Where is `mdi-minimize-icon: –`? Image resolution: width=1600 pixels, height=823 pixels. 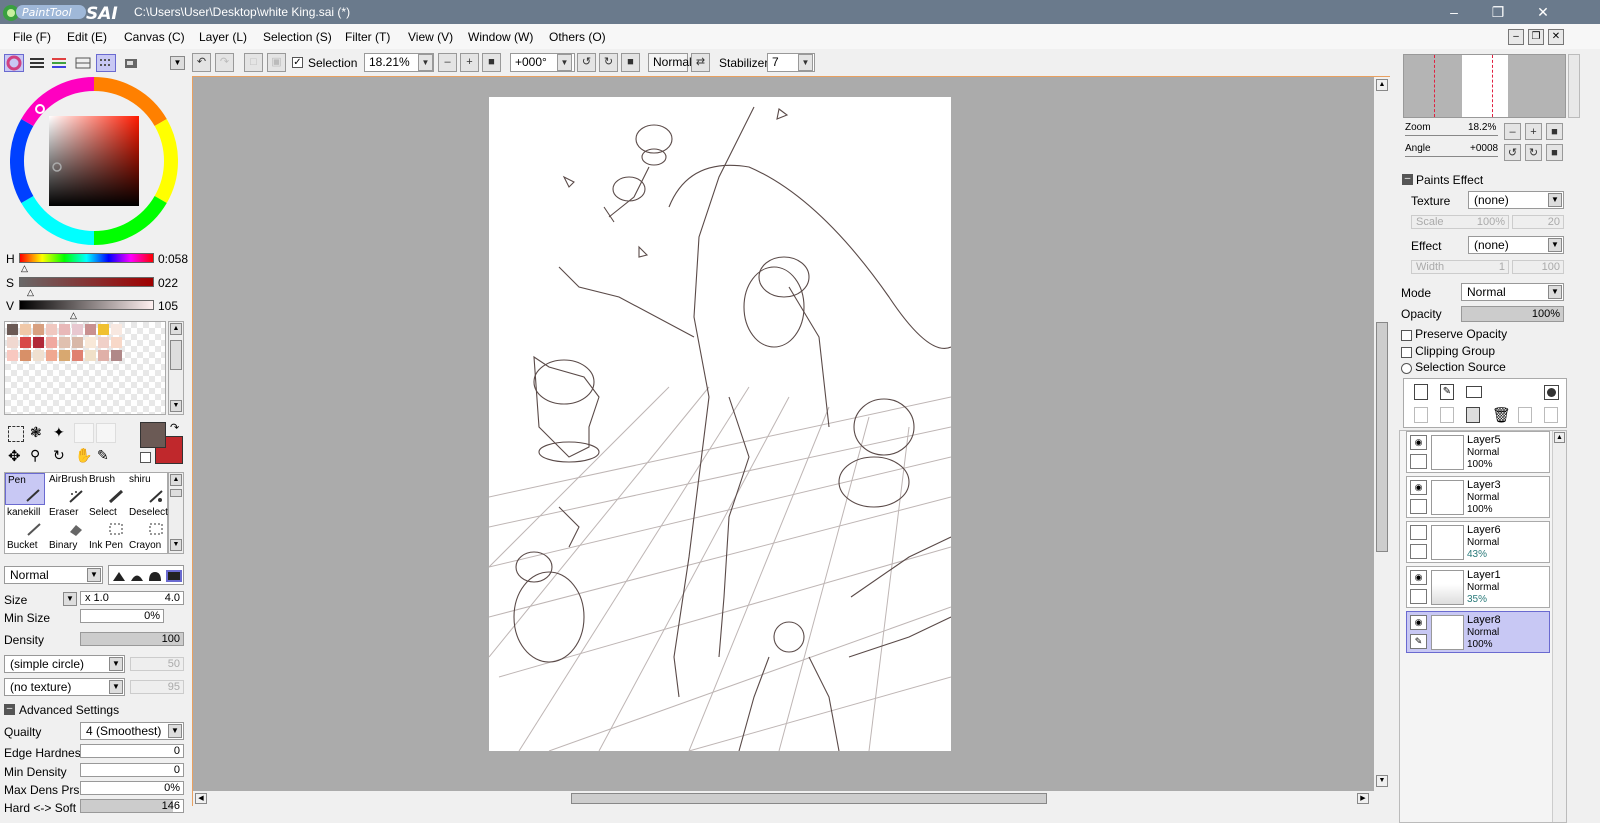
mdi-minimize-icon: – is located at coordinates (1516, 37).